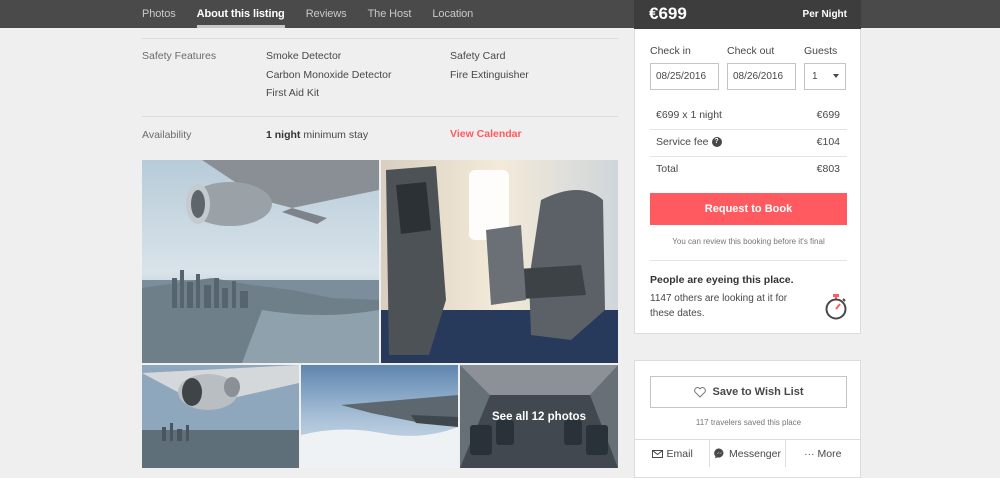  I want to click on safety-features-label: Safety Features, so click(179, 56).